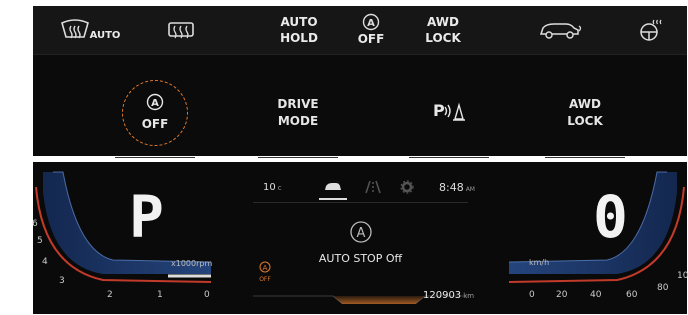 This screenshot has width=688, height=315. What do you see at coordinates (299, 22) in the screenshot?
I see `auto-hold-line1: AUTO` at bounding box center [299, 22].